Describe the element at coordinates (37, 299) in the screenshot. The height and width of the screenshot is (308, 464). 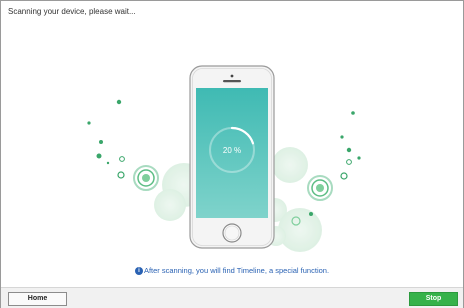
I see `home-button: Home` at that location.